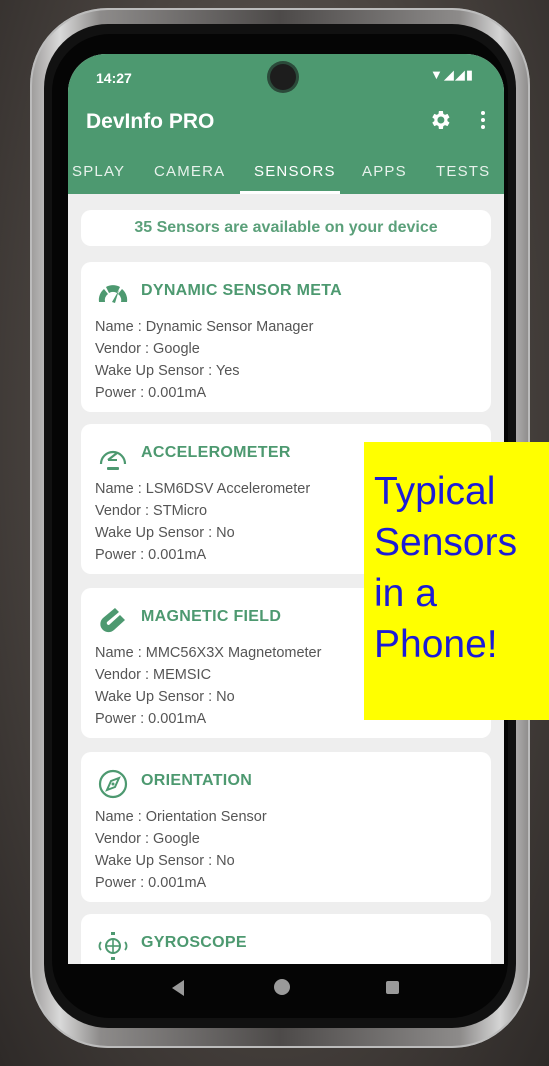 The width and height of the screenshot is (549, 1066). I want to click on recents-icon, so click(392, 987).